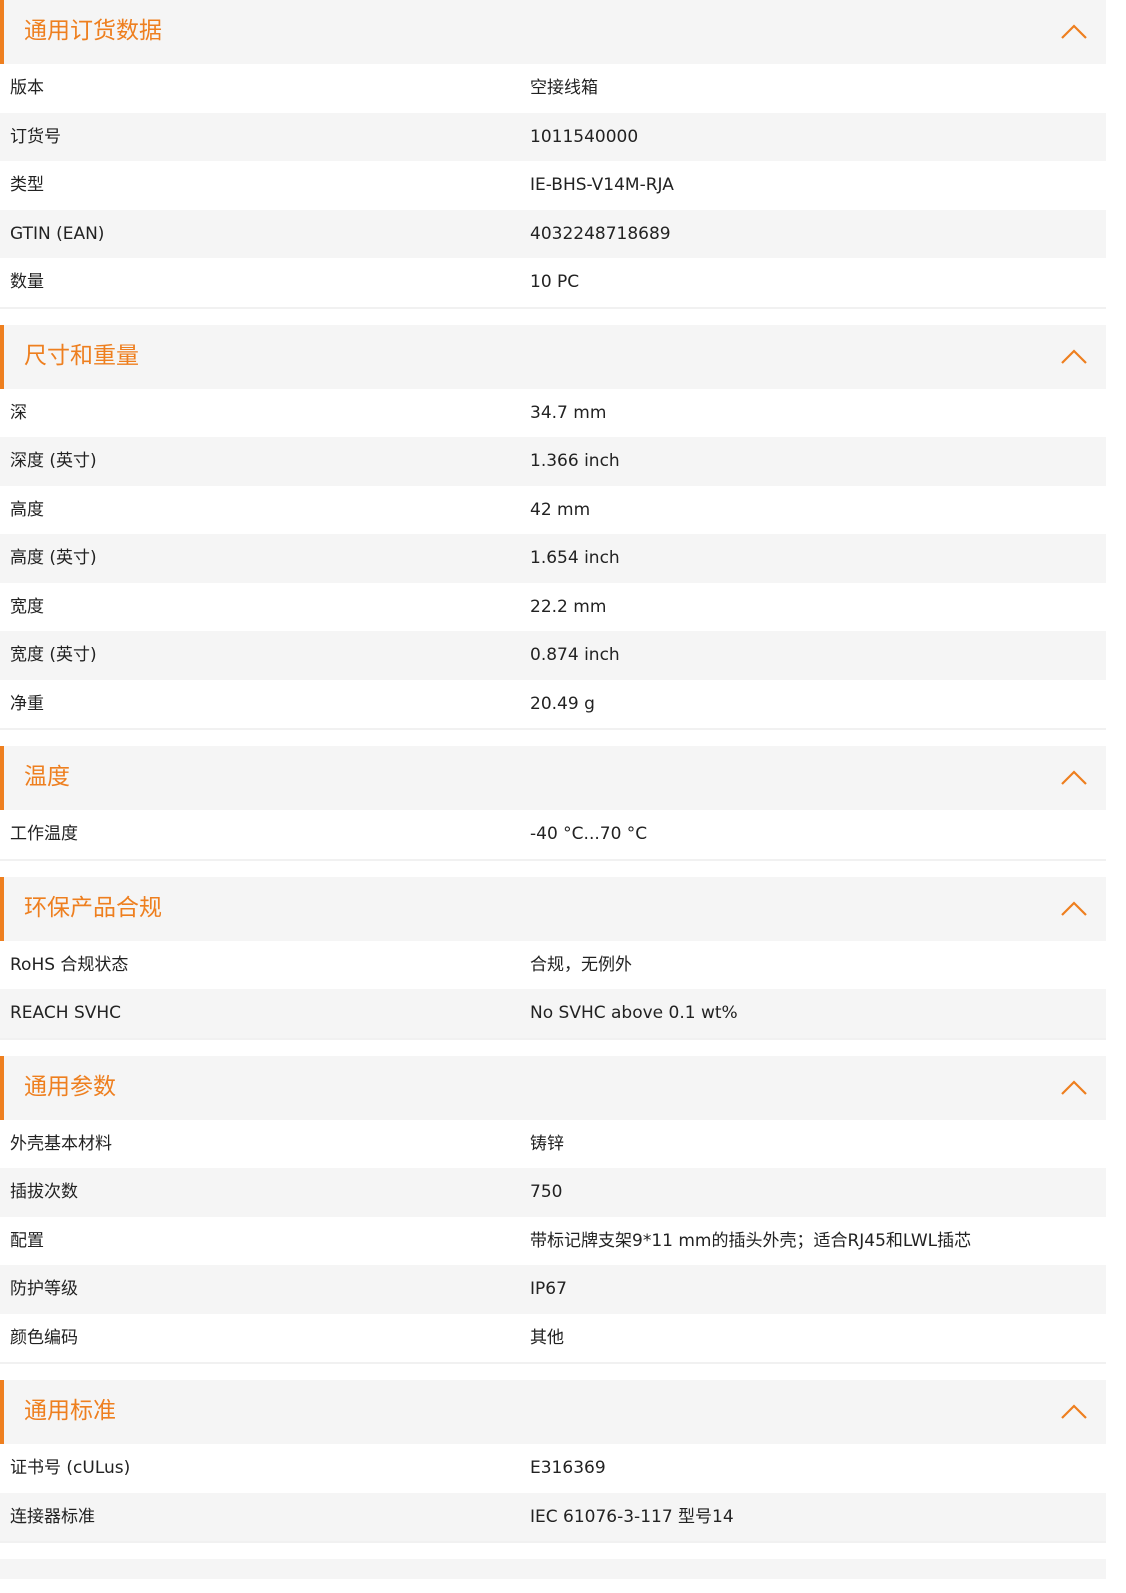 This screenshot has height=1593, width=1126. Describe the element at coordinates (52, 1516) in the screenshot. I see `row-label: 连接器标准` at that location.